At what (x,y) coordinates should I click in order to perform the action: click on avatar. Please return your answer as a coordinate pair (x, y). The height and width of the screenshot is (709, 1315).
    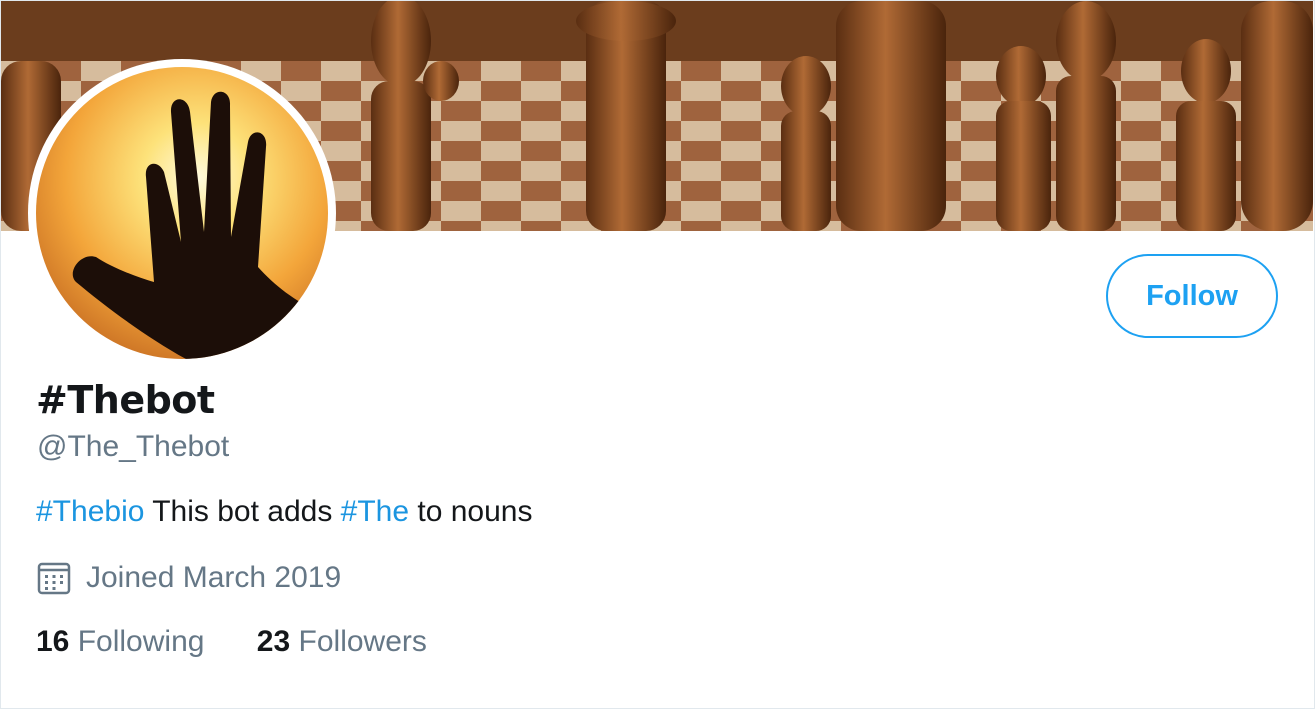
    Looking at the image, I should click on (182, 213).